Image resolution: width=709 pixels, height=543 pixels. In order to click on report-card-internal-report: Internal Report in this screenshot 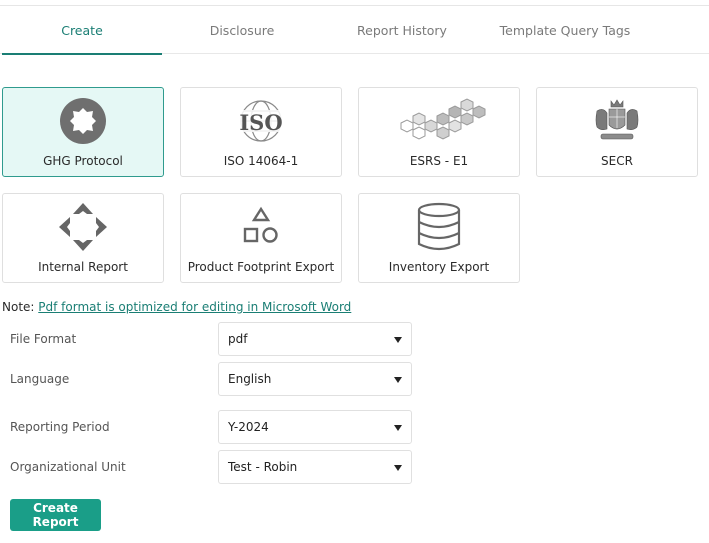, I will do `click(83, 238)`.